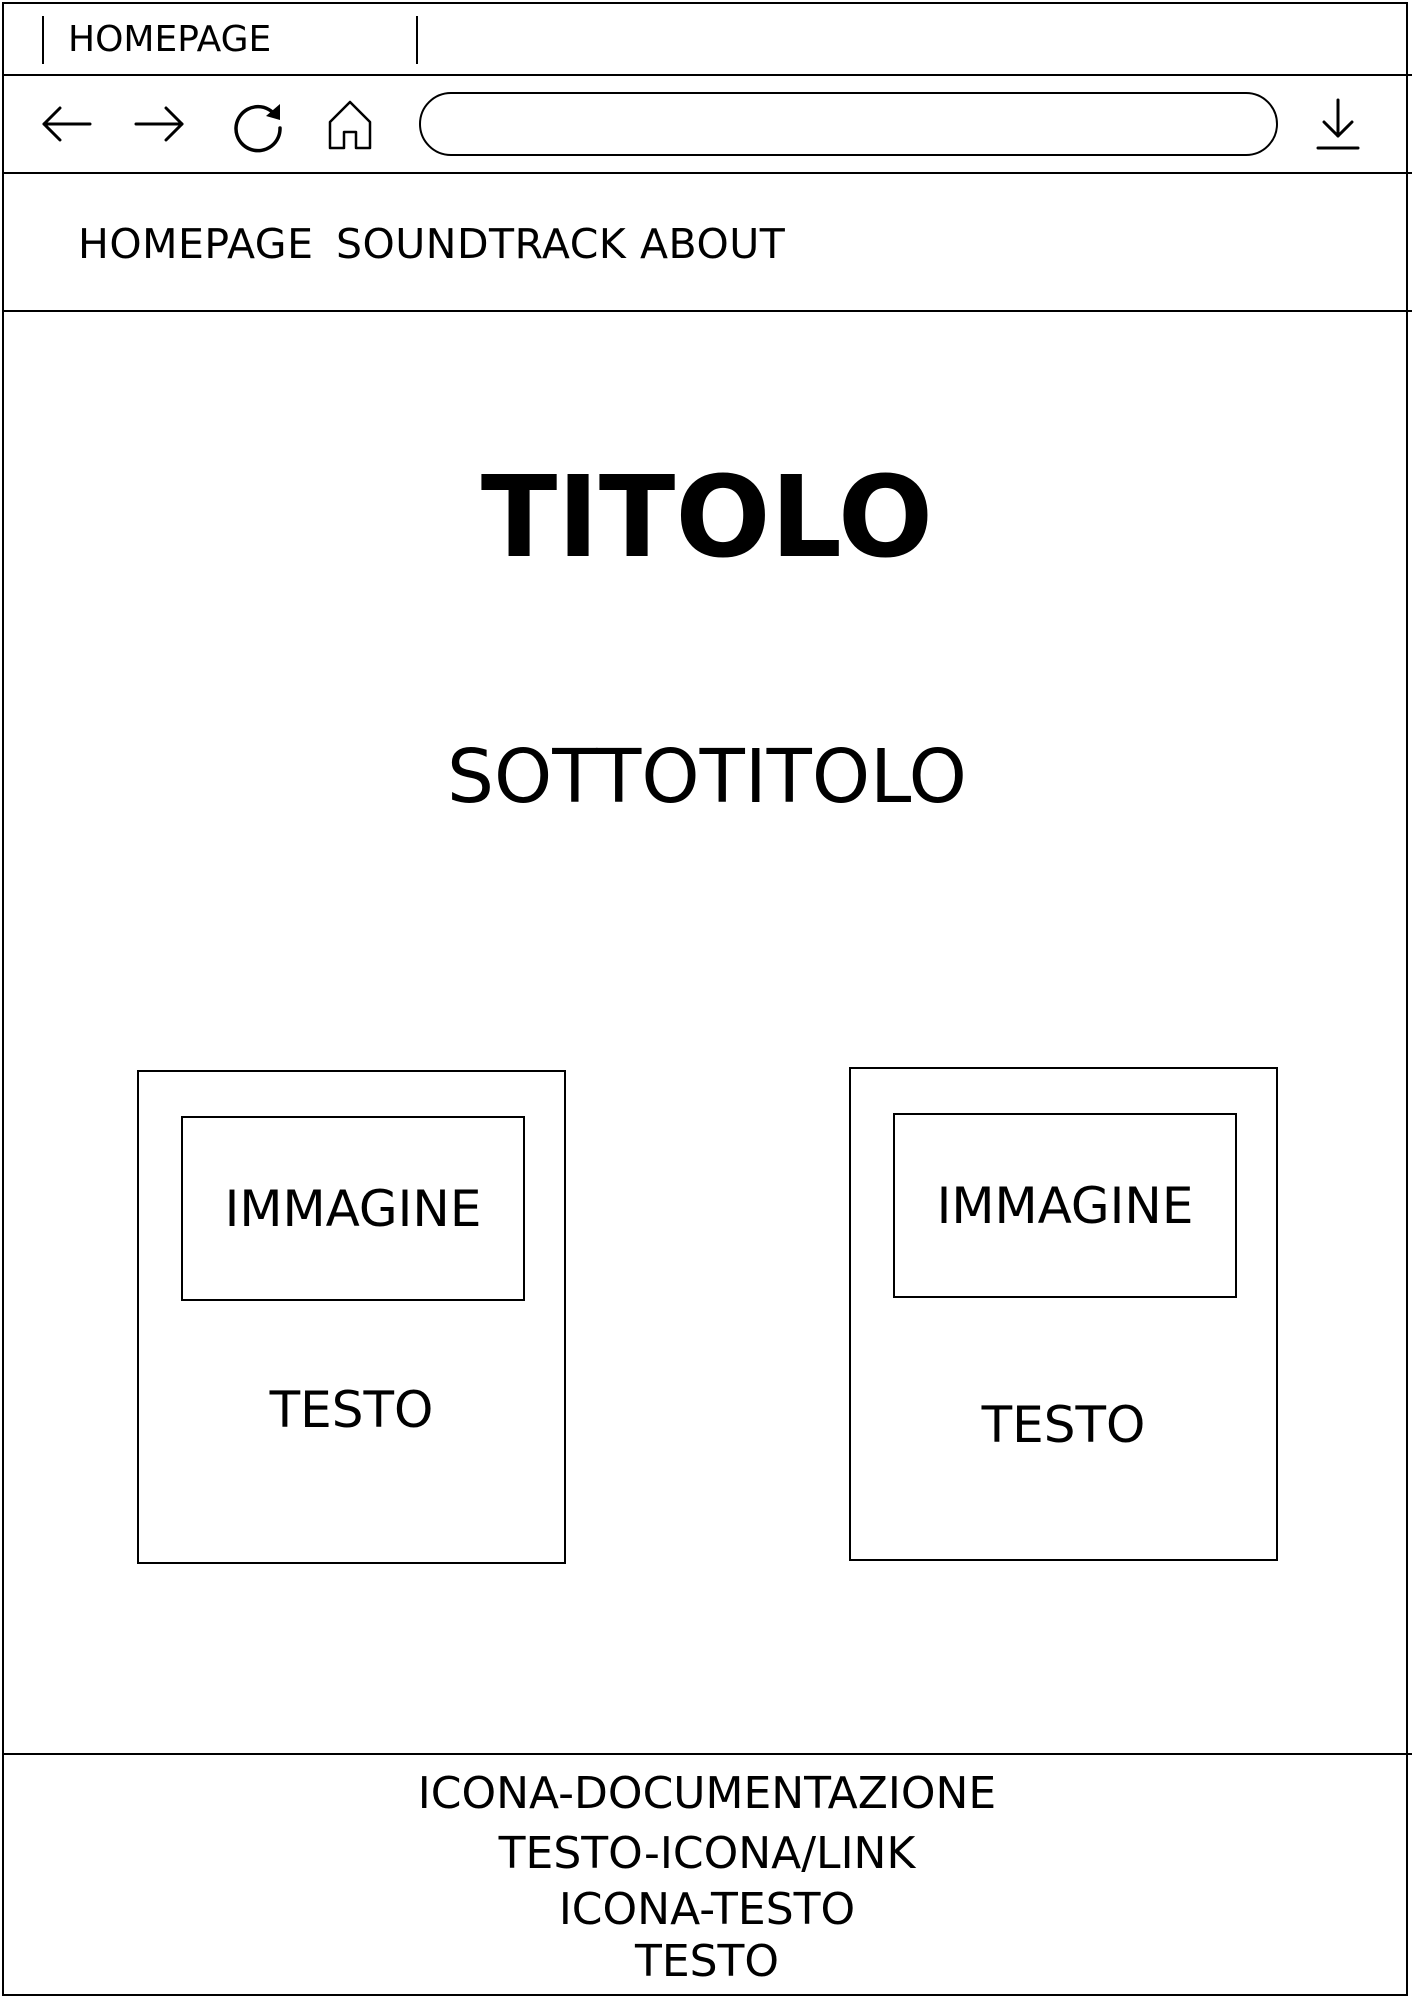 This screenshot has width=1414, height=2000. Describe the element at coordinates (1338, 124) in the screenshot. I see `download-icon` at that location.